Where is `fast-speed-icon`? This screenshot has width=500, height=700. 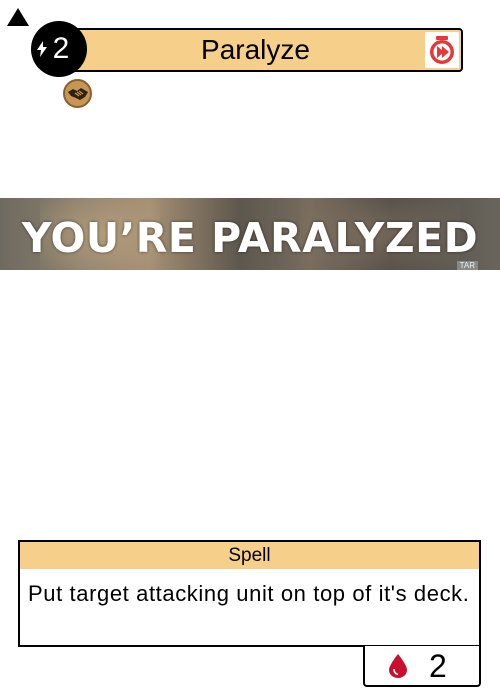
fast-speed-icon is located at coordinates (442, 50).